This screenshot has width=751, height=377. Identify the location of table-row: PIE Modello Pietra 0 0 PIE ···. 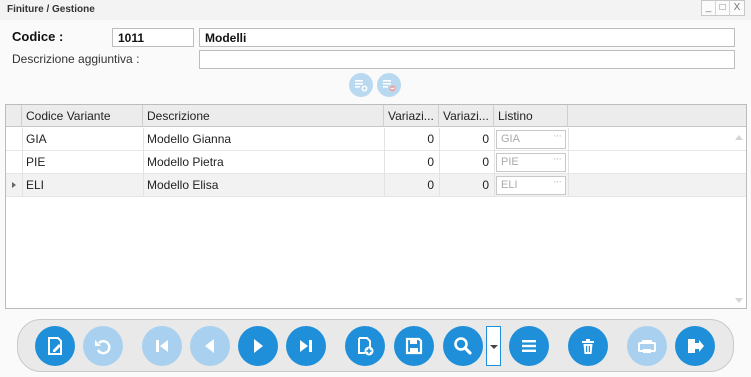
(376, 162).